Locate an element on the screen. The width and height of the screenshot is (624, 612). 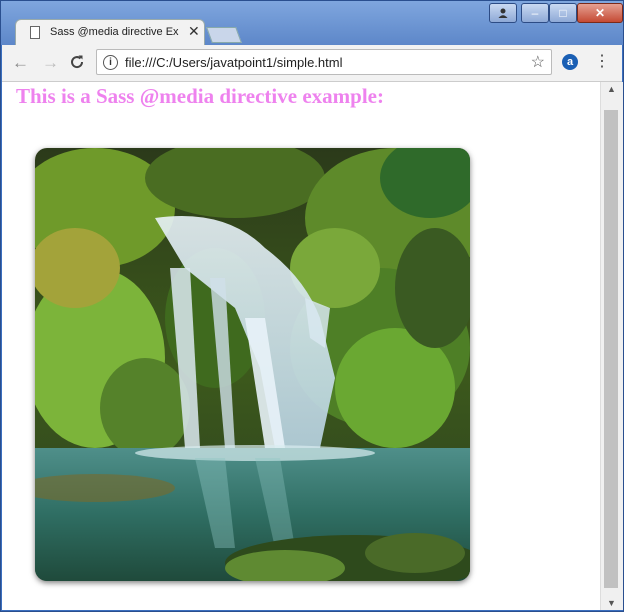
reload-icon is located at coordinates (77, 62).